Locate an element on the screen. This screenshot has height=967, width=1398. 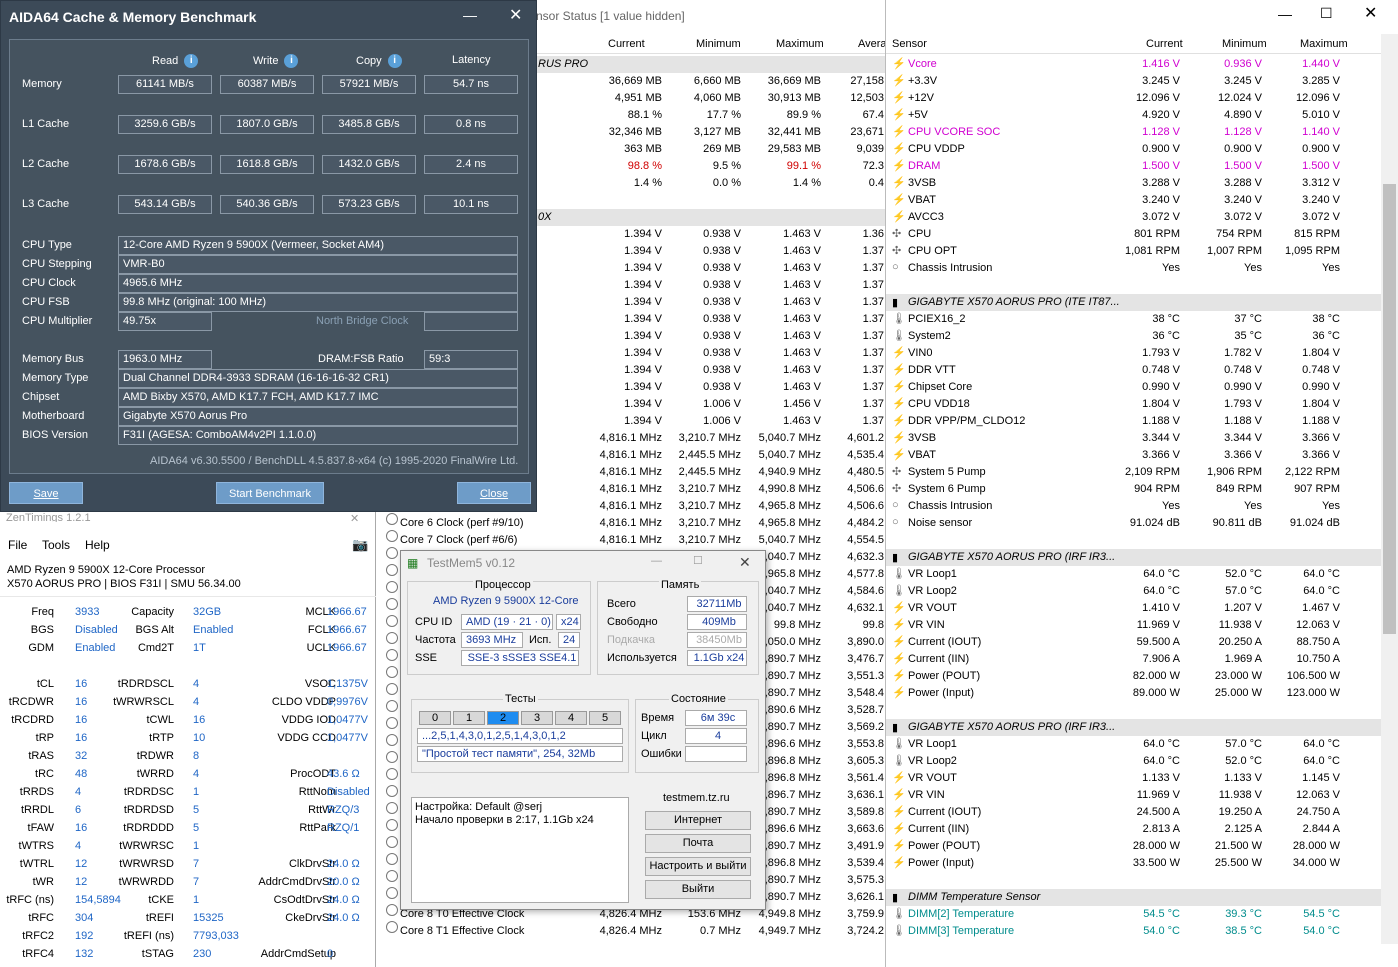
save-button: Save is located at coordinates (46, 493).